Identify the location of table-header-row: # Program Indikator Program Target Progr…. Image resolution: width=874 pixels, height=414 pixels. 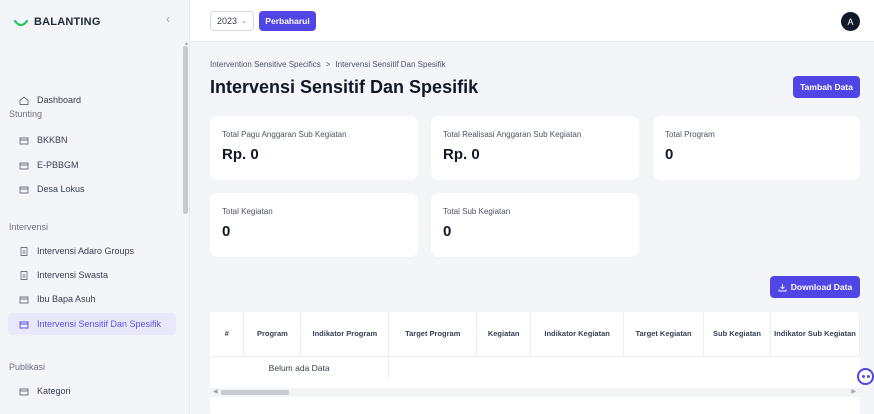
(535, 334).